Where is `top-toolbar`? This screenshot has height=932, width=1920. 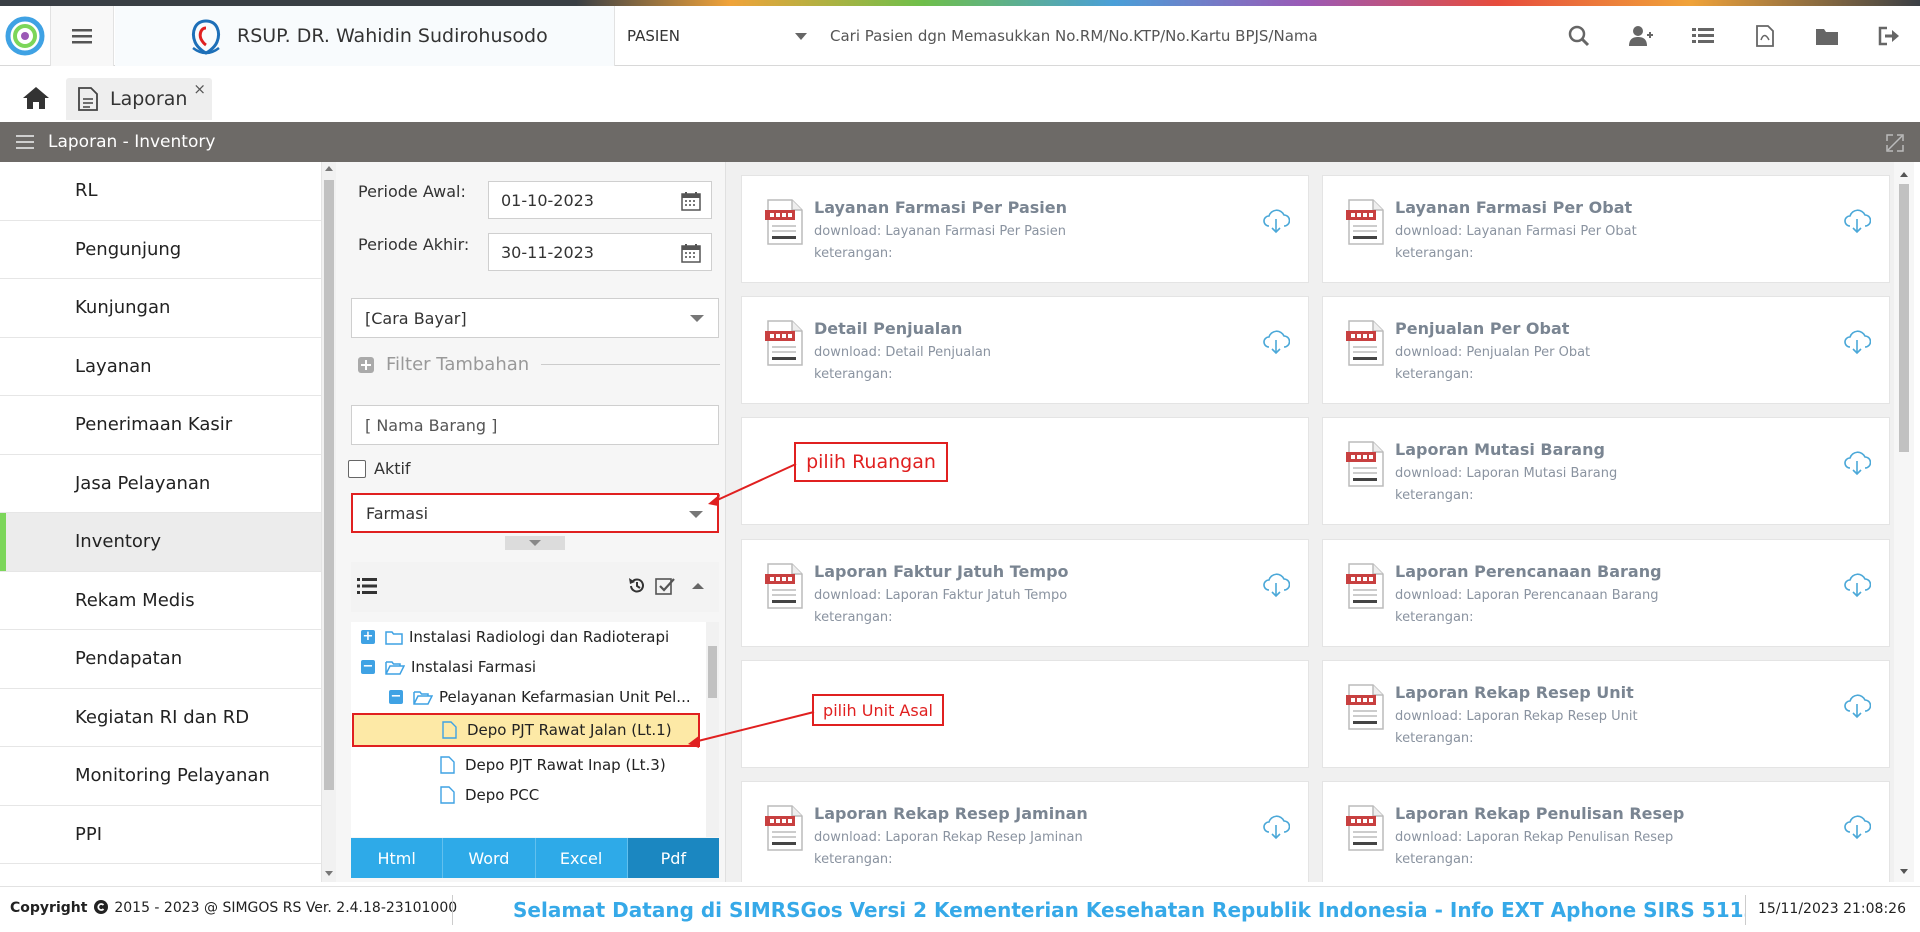
top-toolbar is located at coordinates (1734, 36).